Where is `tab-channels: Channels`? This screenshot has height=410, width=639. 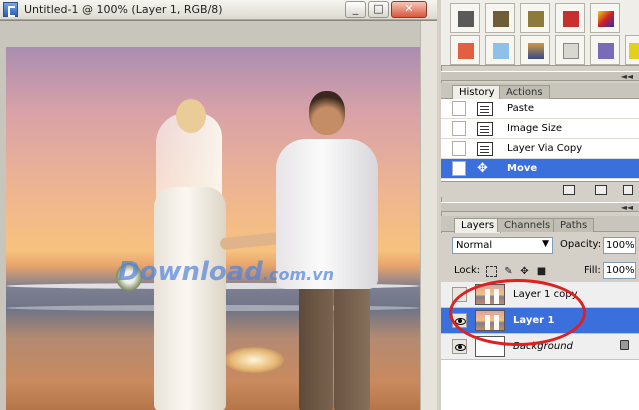 tab-channels: Channels is located at coordinates (527, 225).